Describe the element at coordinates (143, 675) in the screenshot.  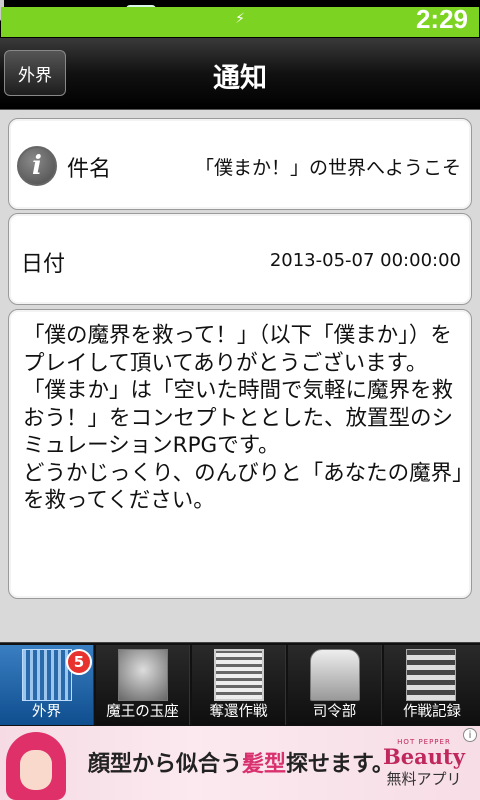
I see `demon-king-icon` at that location.